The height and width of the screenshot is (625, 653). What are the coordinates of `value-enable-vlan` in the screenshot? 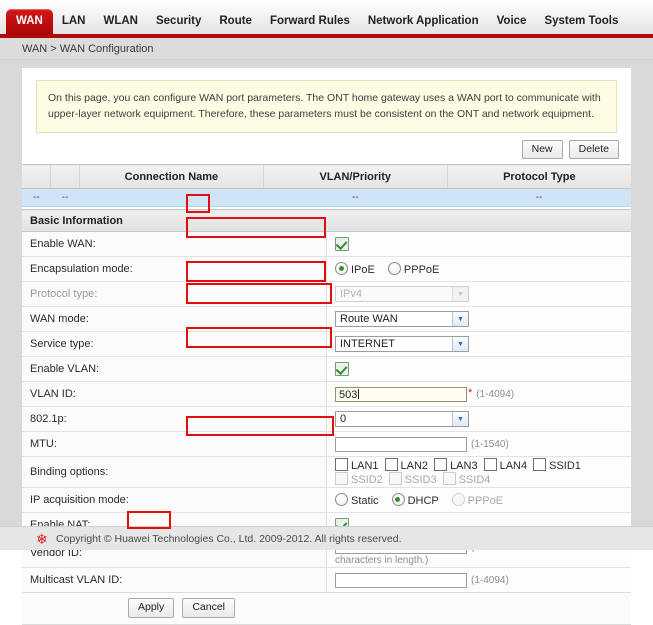 It's located at (478, 369).